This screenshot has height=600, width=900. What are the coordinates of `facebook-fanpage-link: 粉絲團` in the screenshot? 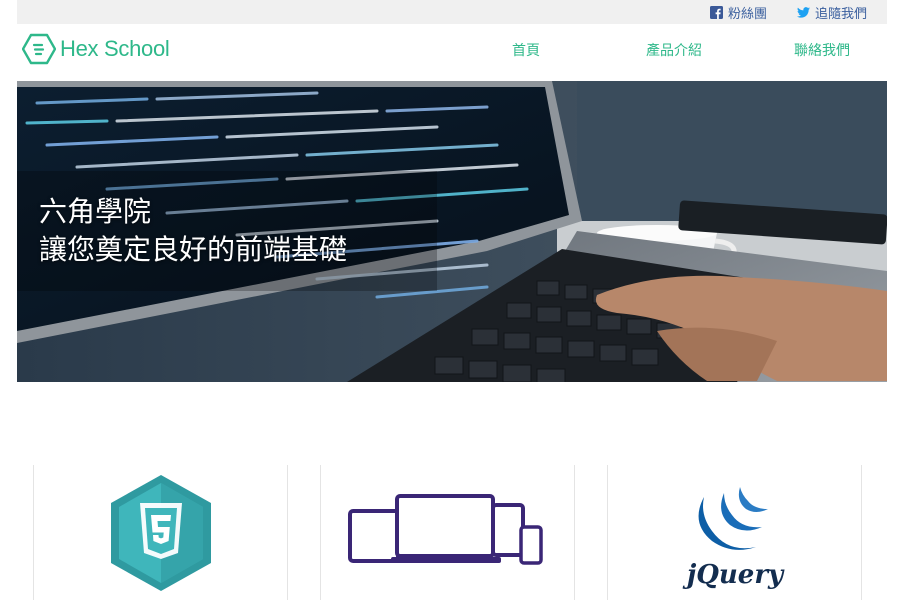 It's located at (738, 12).